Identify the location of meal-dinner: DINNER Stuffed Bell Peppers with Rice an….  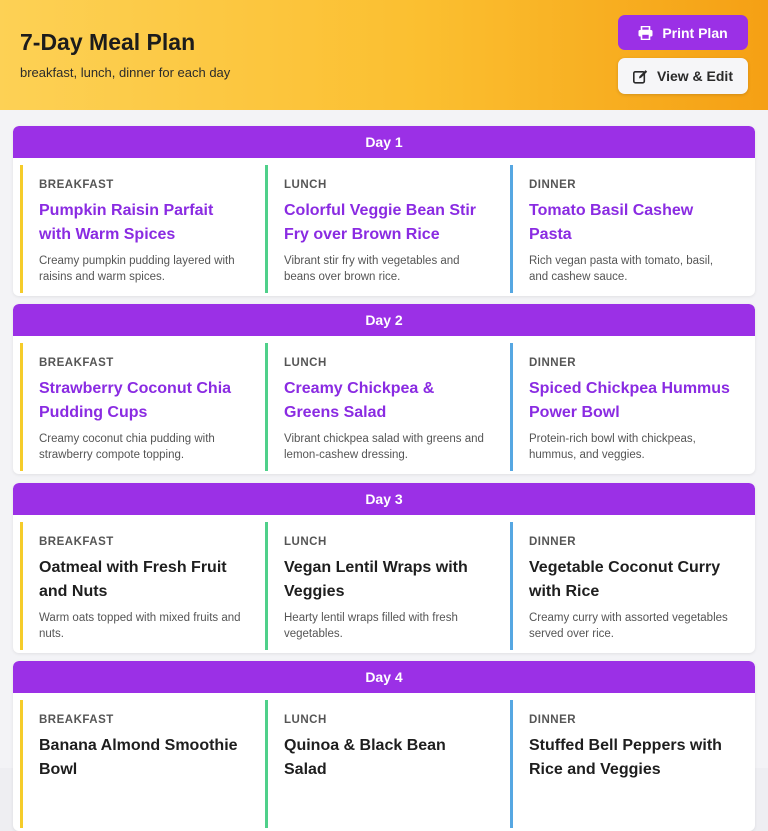
(625, 764).